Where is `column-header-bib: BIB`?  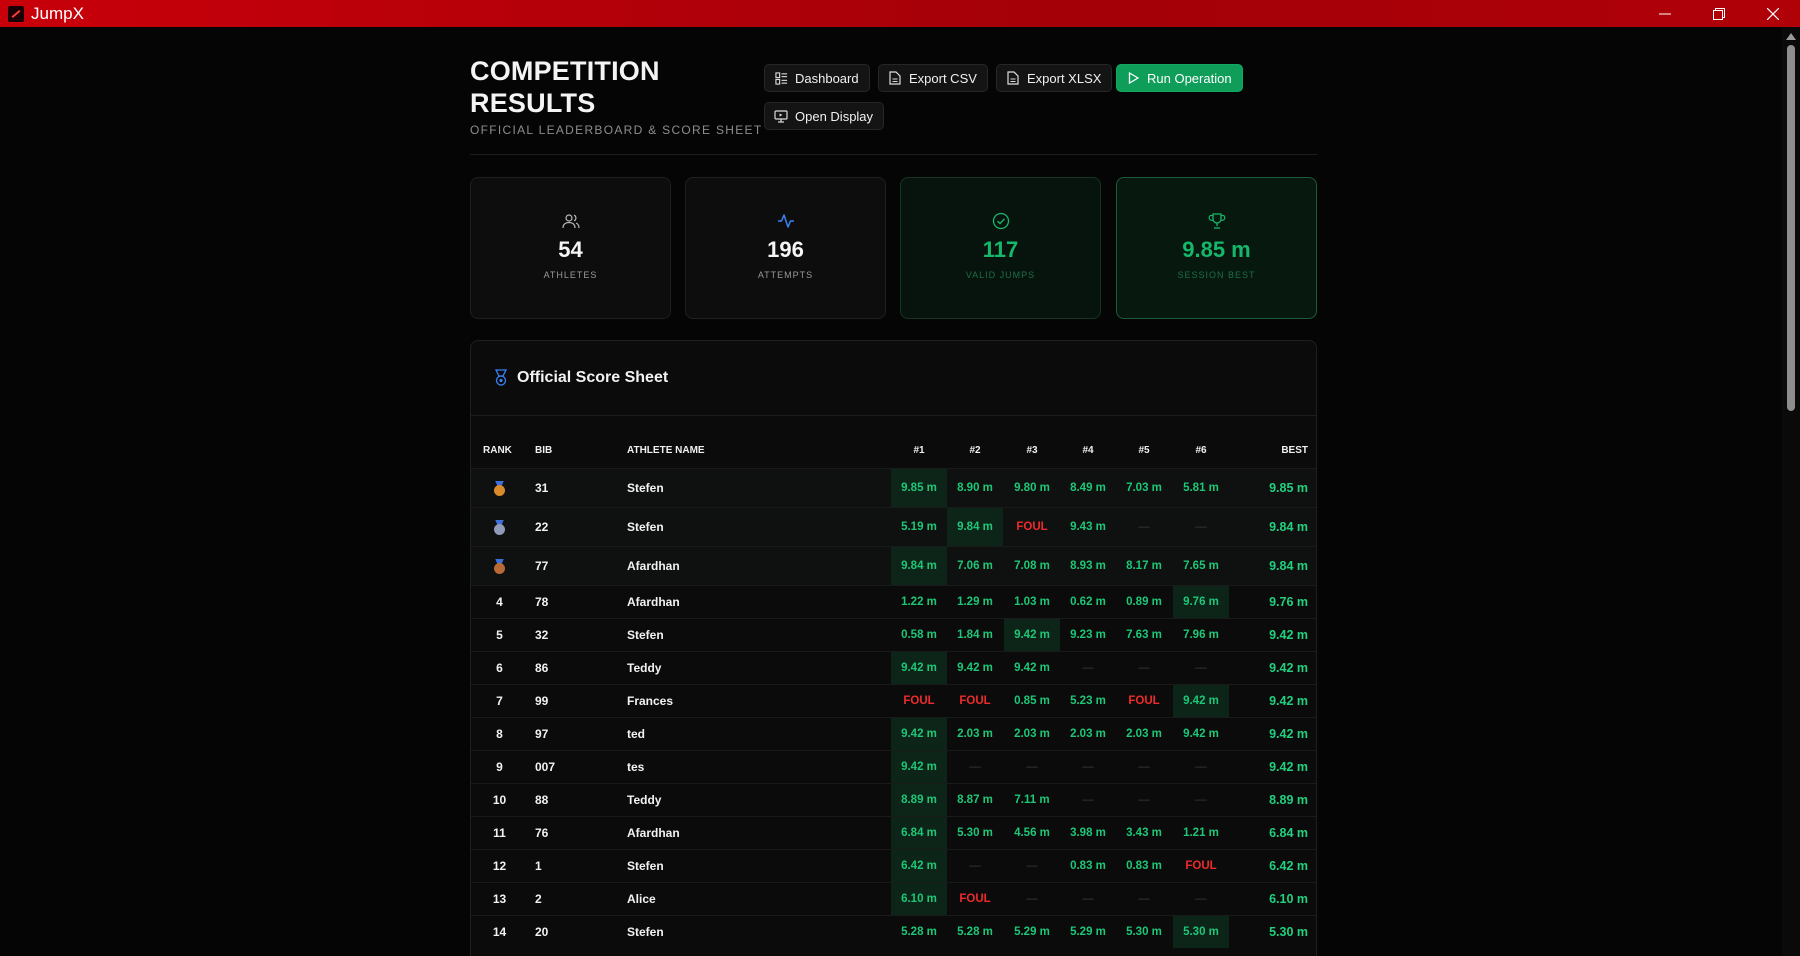
column-header-bib: BIB is located at coordinates (543, 450).